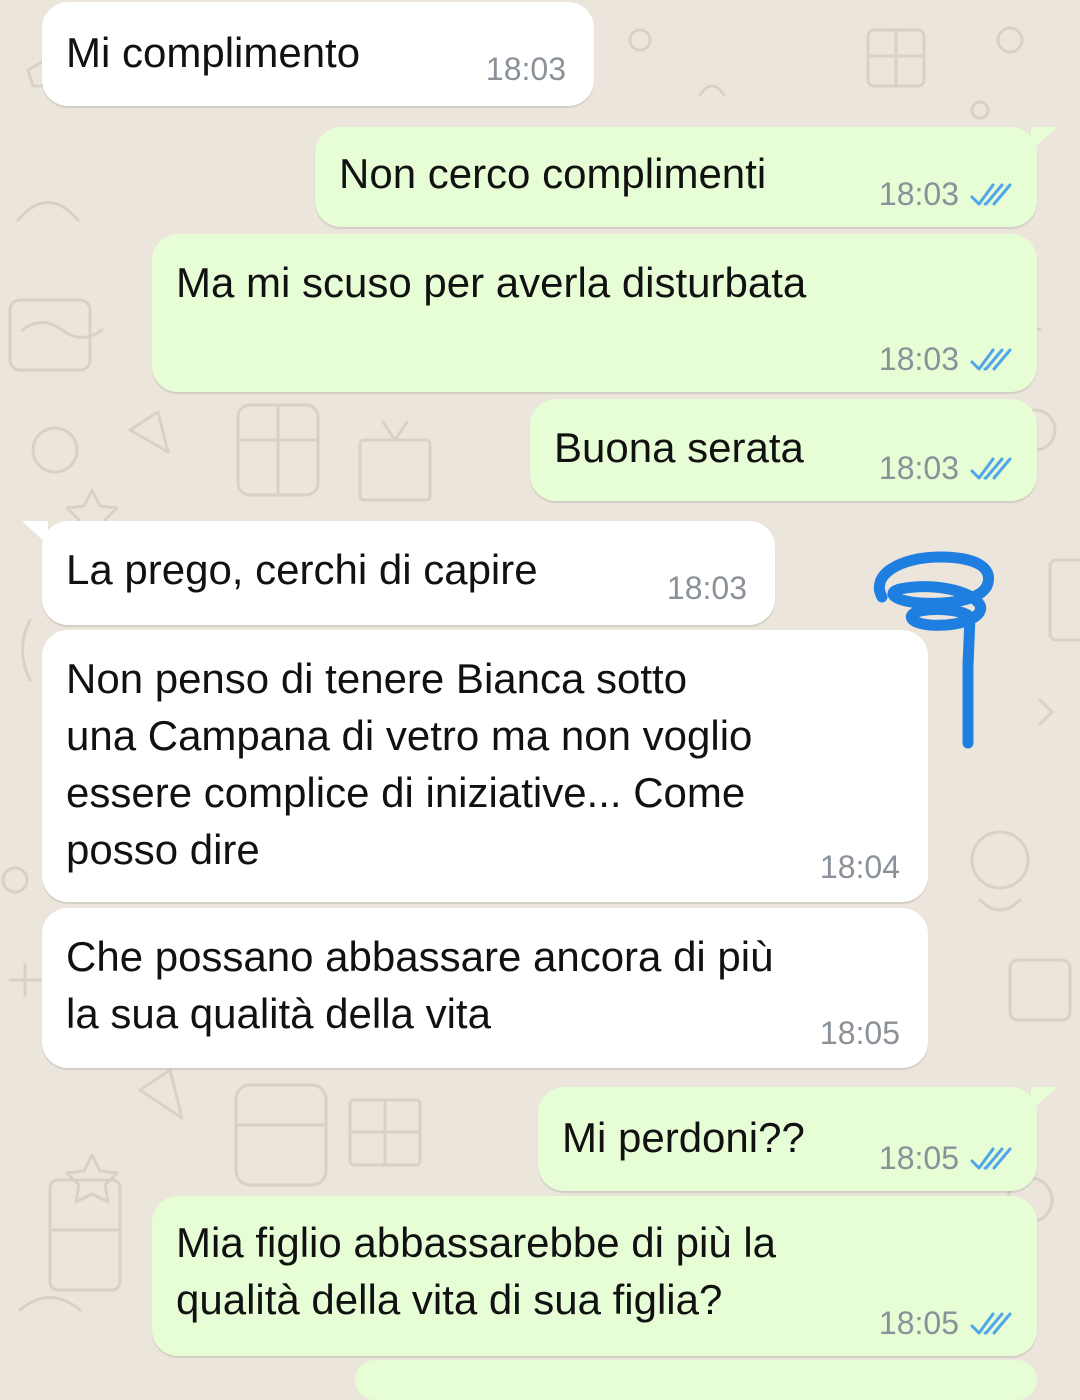 Image resolution: width=1080 pixels, height=1400 pixels. I want to click on message-bubble-outgoing: Non cerco complimenti 18:03, so click(686, 177).